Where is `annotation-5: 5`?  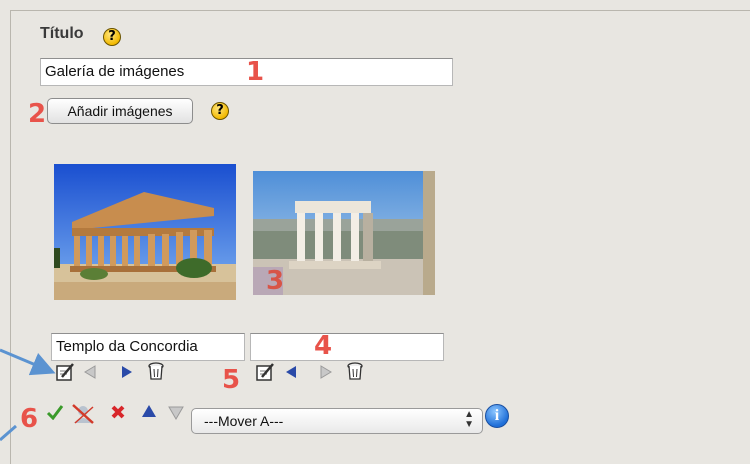
annotation-5: 5 is located at coordinates (231, 380).